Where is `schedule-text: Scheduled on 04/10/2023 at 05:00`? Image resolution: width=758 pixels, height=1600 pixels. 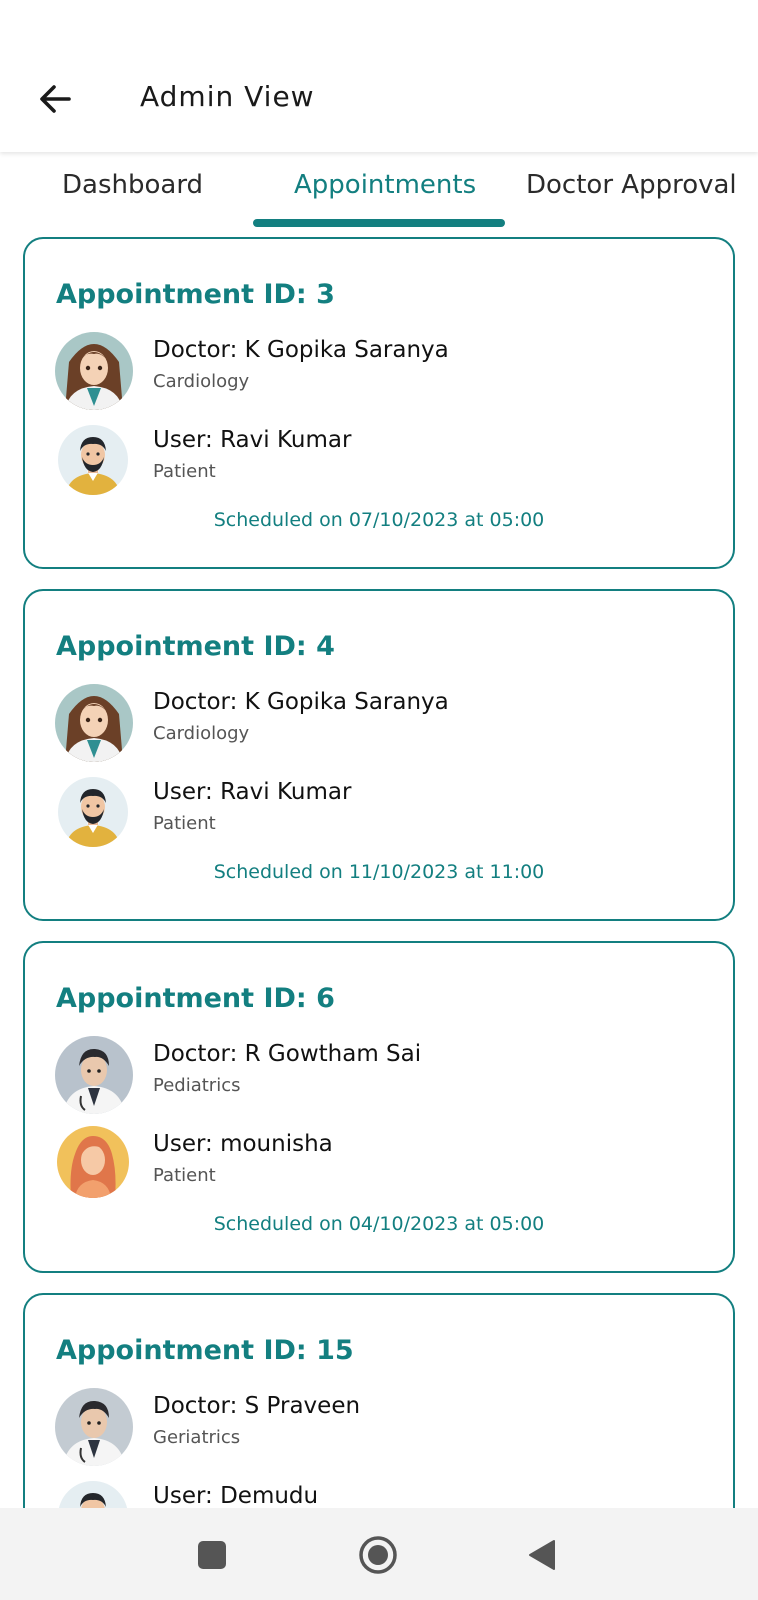
schedule-text: Scheduled on 04/10/2023 at 05:00 is located at coordinates (379, 1224).